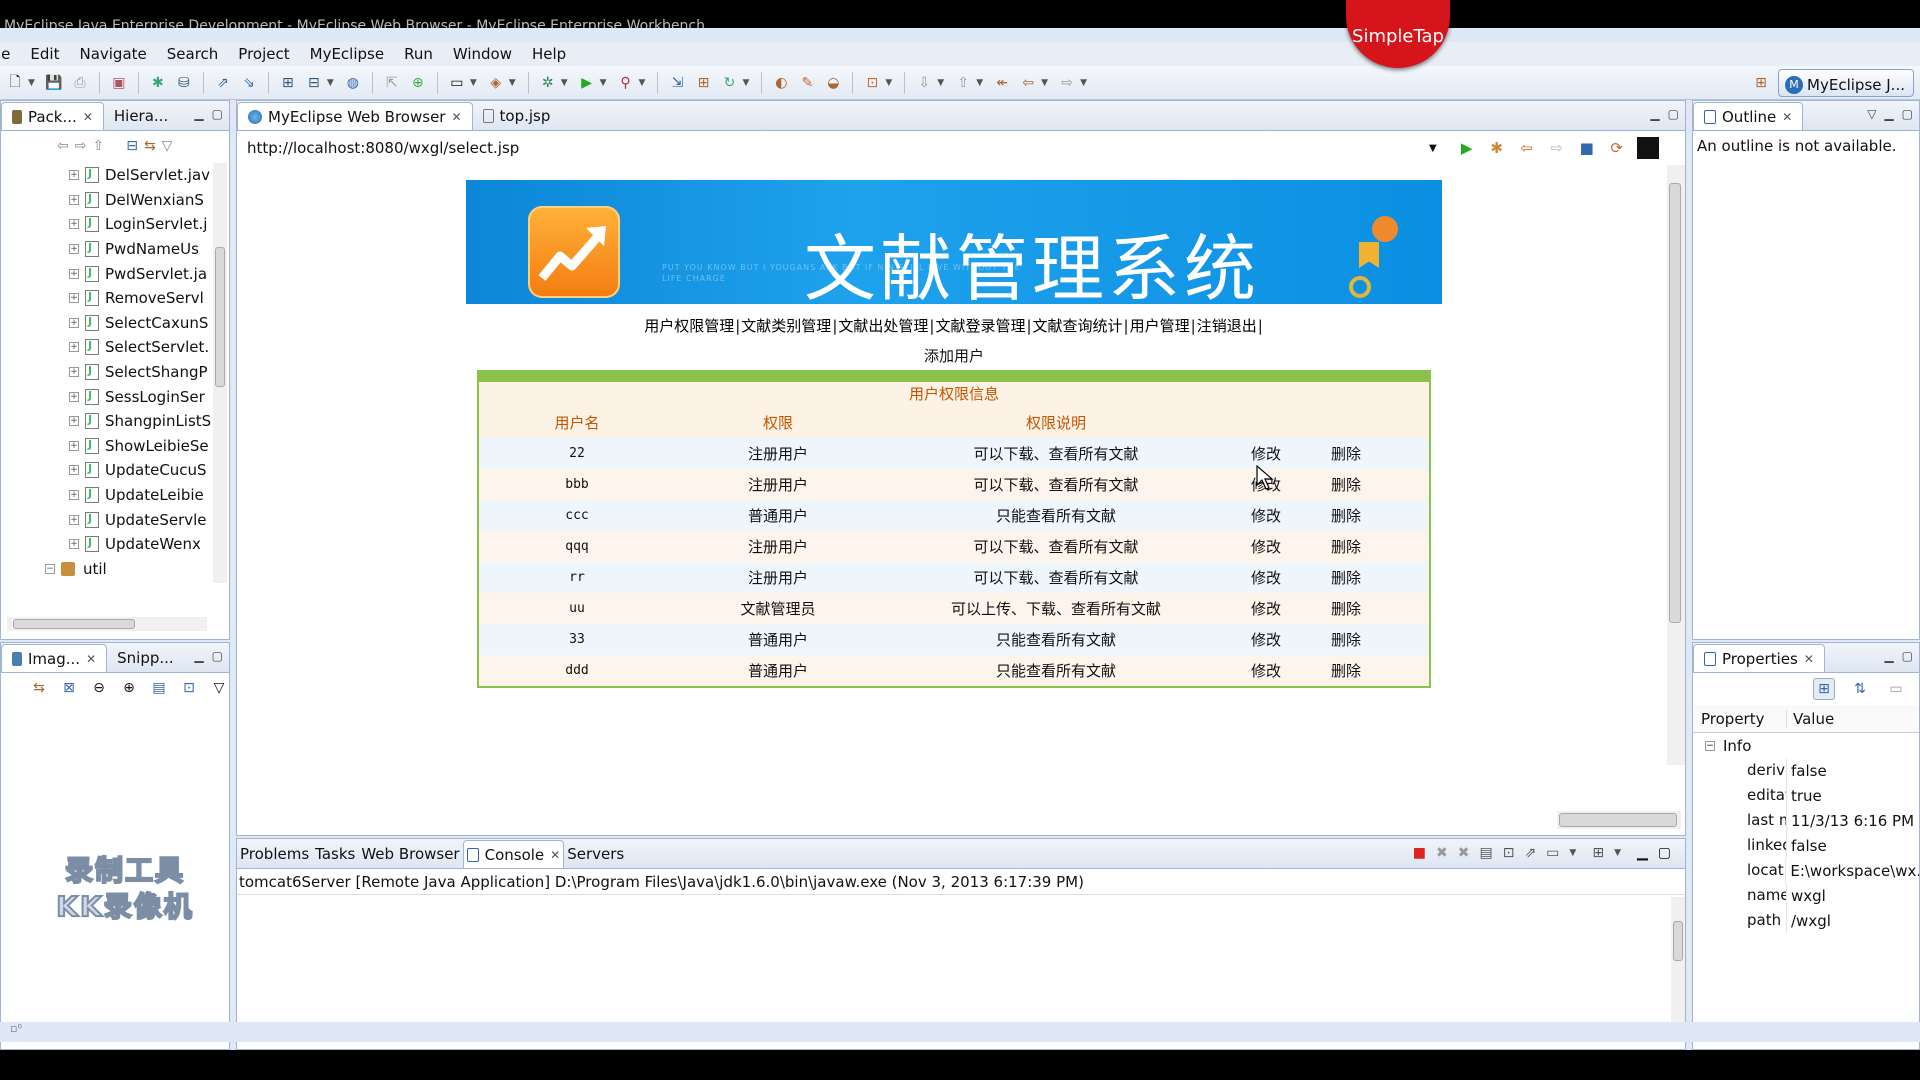 The width and height of the screenshot is (1920, 1080). Describe the element at coordinates (1442, 853) in the screenshot. I see `remove-launch-icon: ✖` at that location.